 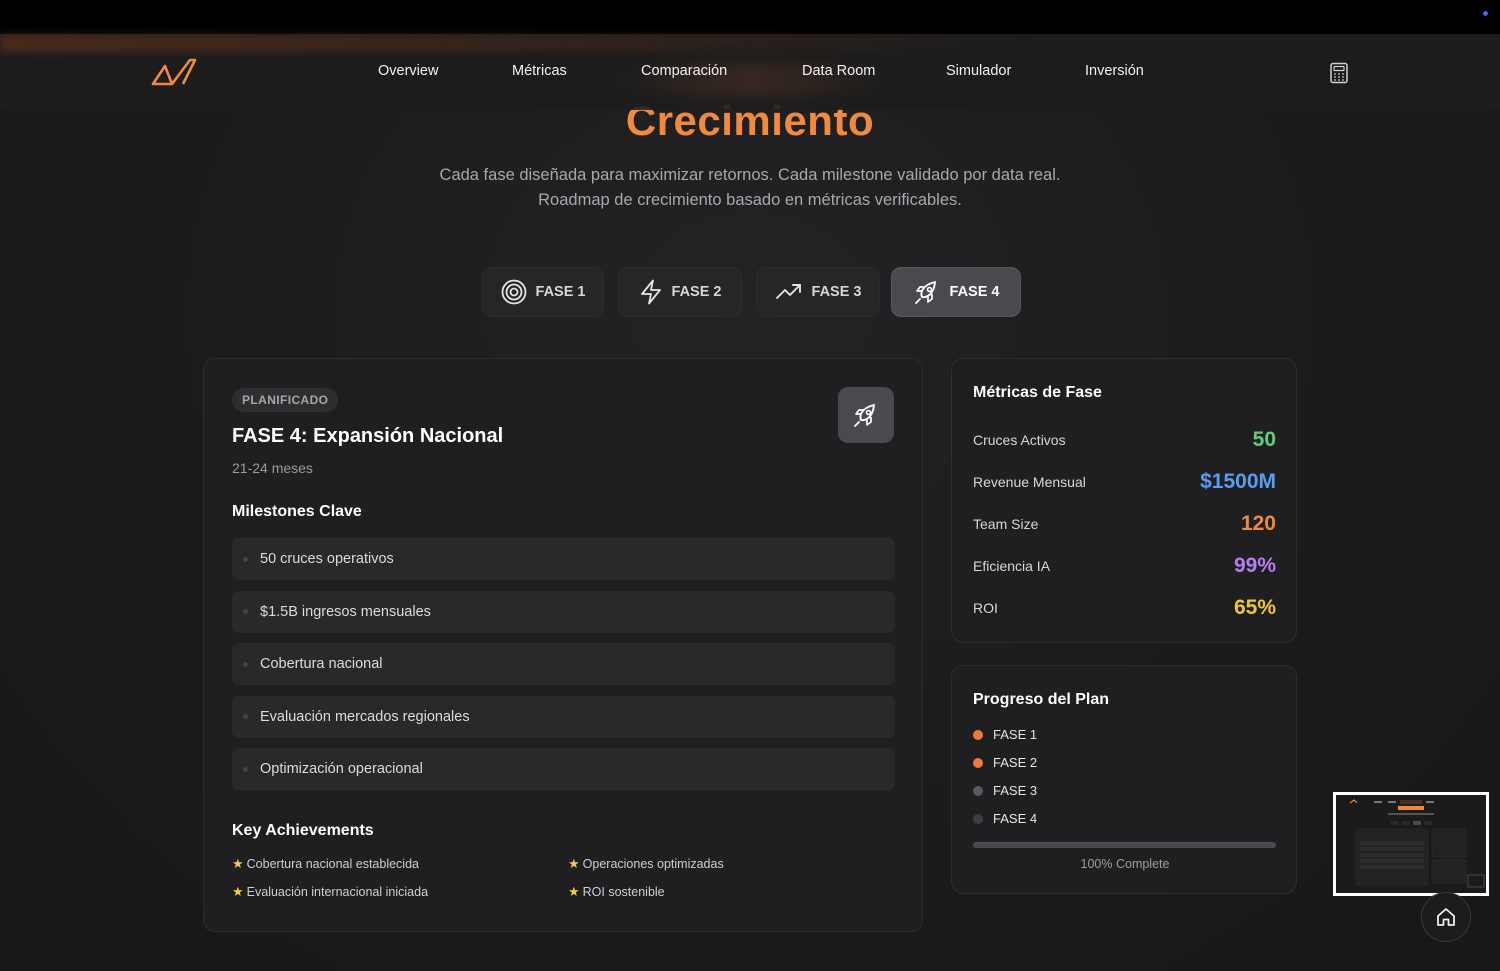 What do you see at coordinates (563, 716) in the screenshot?
I see `milestone-item: Evaluación mercados regionales` at bounding box center [563, 716].